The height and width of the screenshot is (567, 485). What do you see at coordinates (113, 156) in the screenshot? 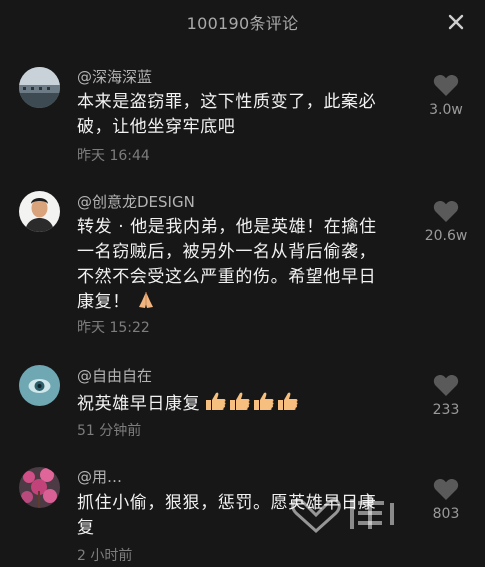
I see `comment-time: 昨天 16:44` at bounding box center [113, 156].